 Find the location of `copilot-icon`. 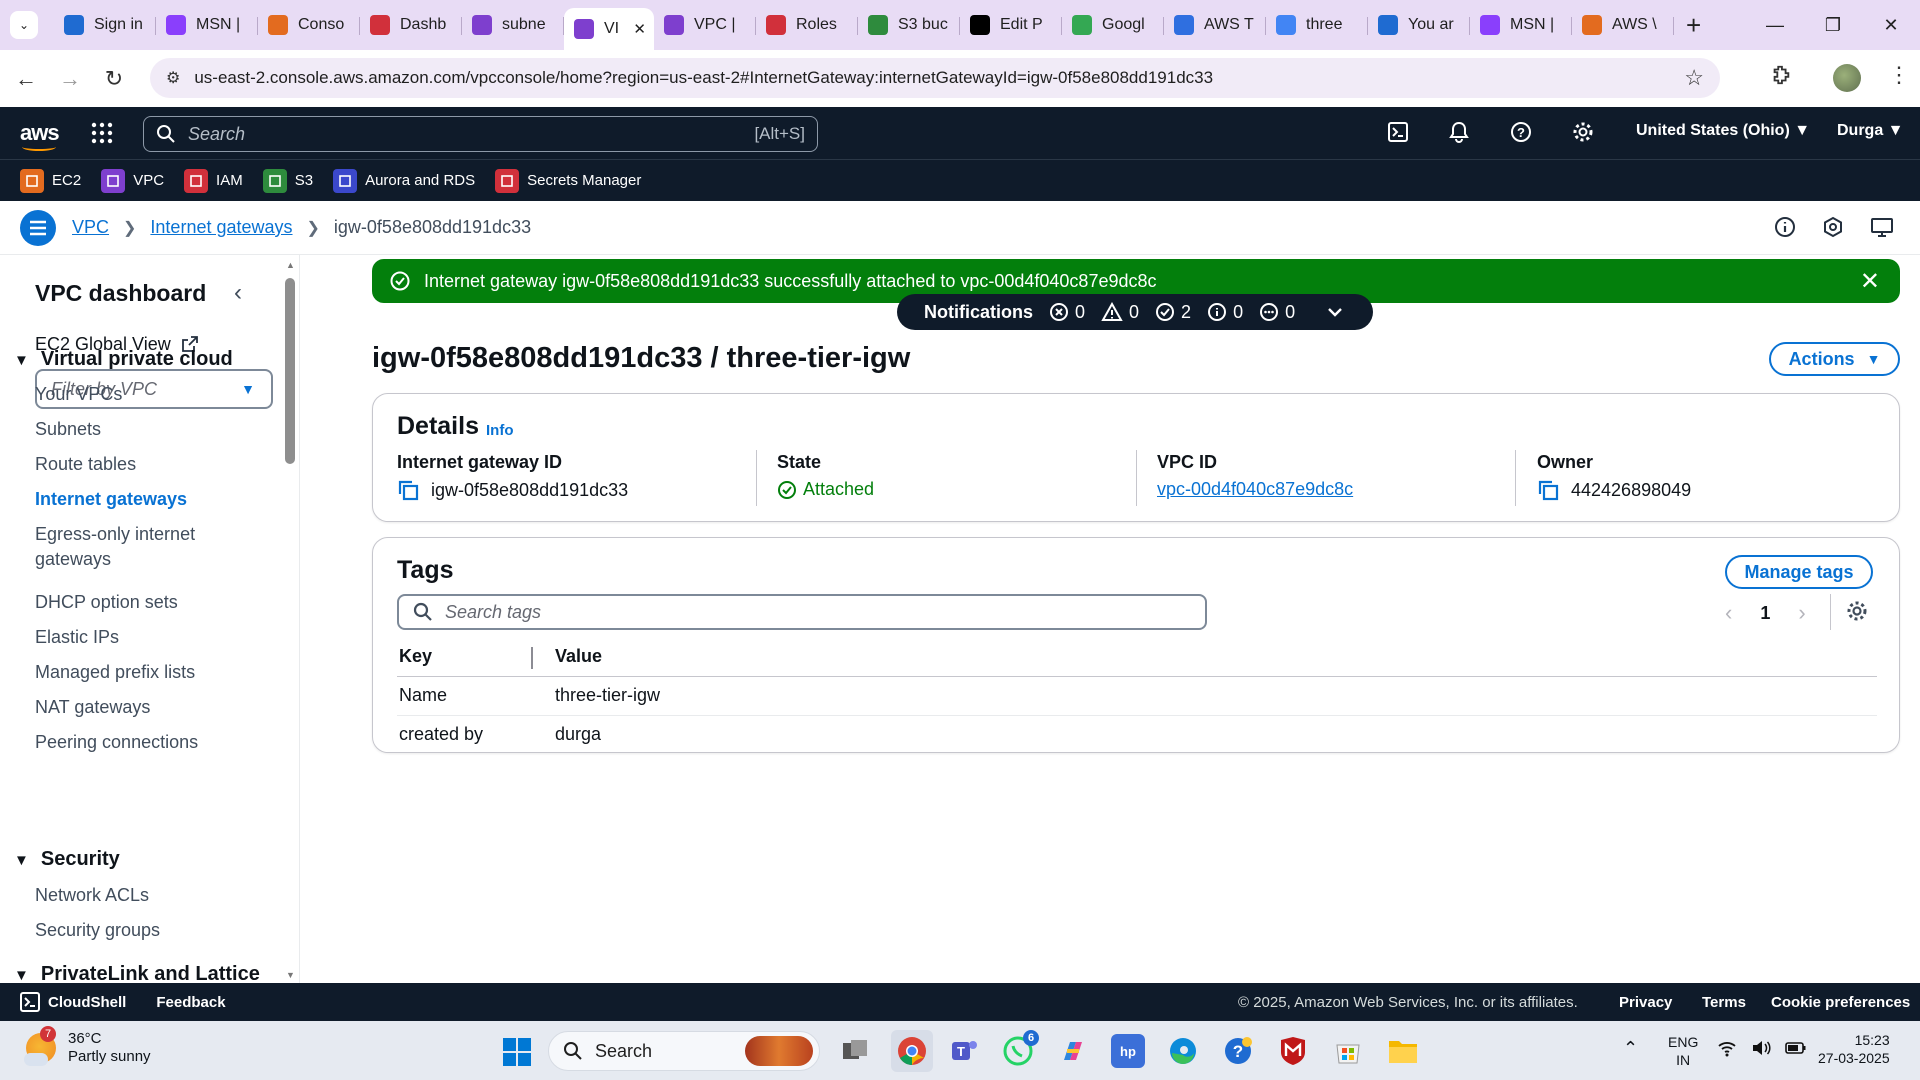

copilot-icon is located at coordinates (1073, 1051).